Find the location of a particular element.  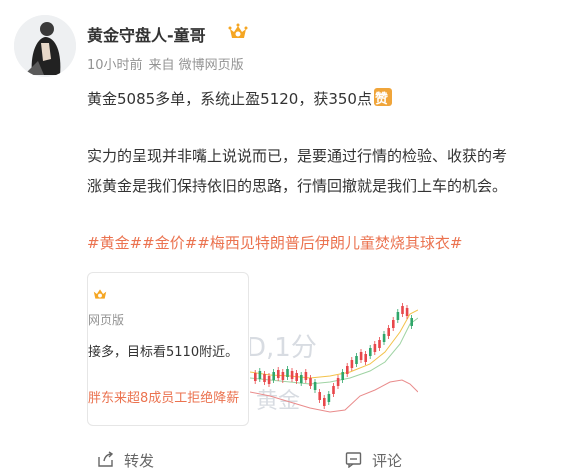

author-name: 黄金守盘人-童哥 is located at coordinates (146, 34).